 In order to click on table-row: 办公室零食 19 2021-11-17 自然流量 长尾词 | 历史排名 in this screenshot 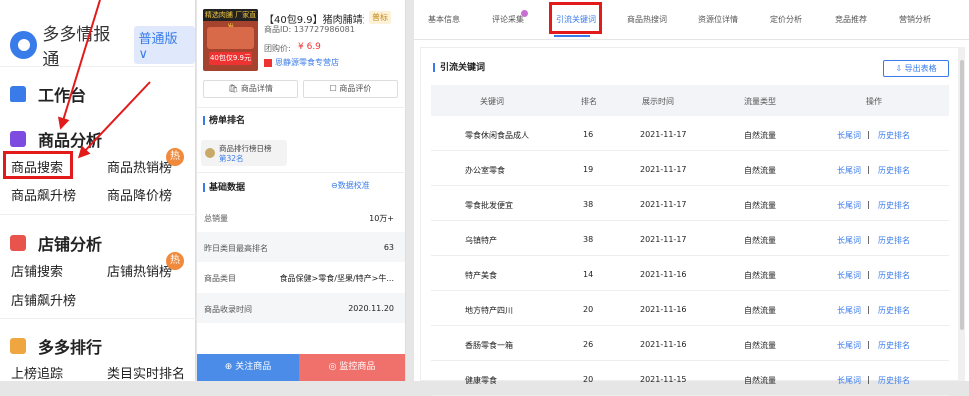, I will do `click(690, 168)`.